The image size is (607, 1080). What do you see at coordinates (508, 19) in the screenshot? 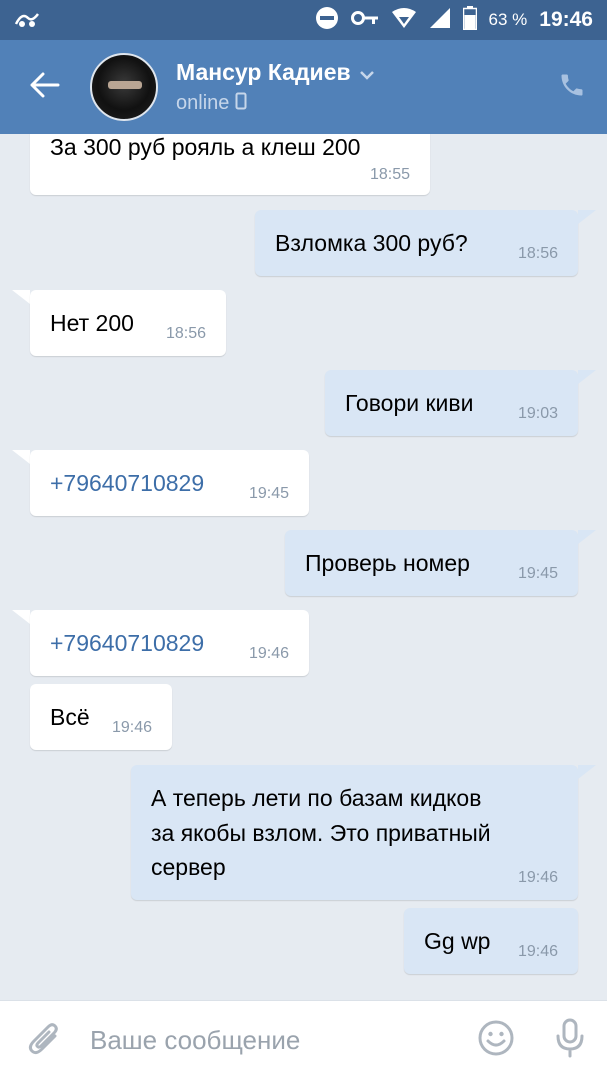
I see `battery-level: 63 %` at bounding box center [508, 19].